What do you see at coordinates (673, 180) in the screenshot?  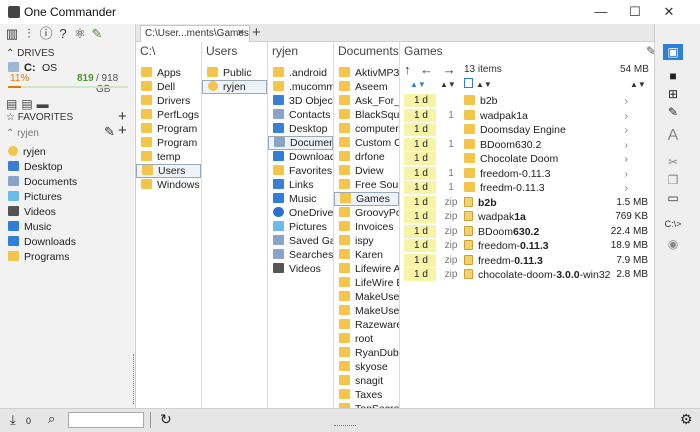 I see `copy-icon: ❐` at bounding box center [673, 180].